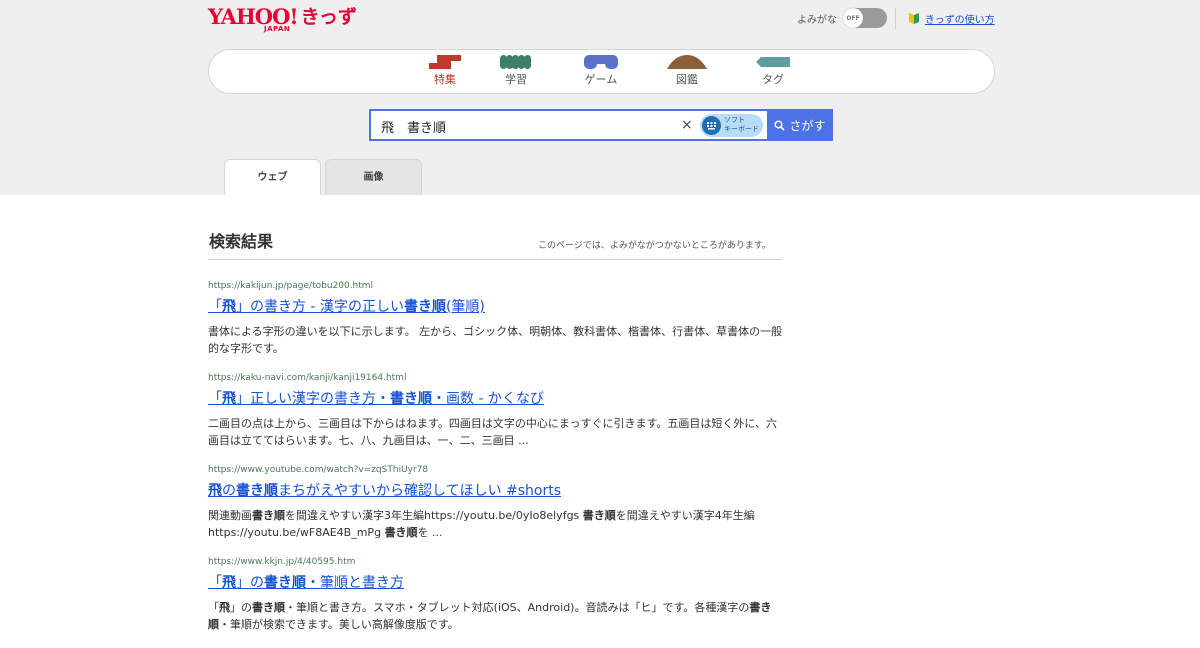  I want to click on tag-icon, so click(773, 62).